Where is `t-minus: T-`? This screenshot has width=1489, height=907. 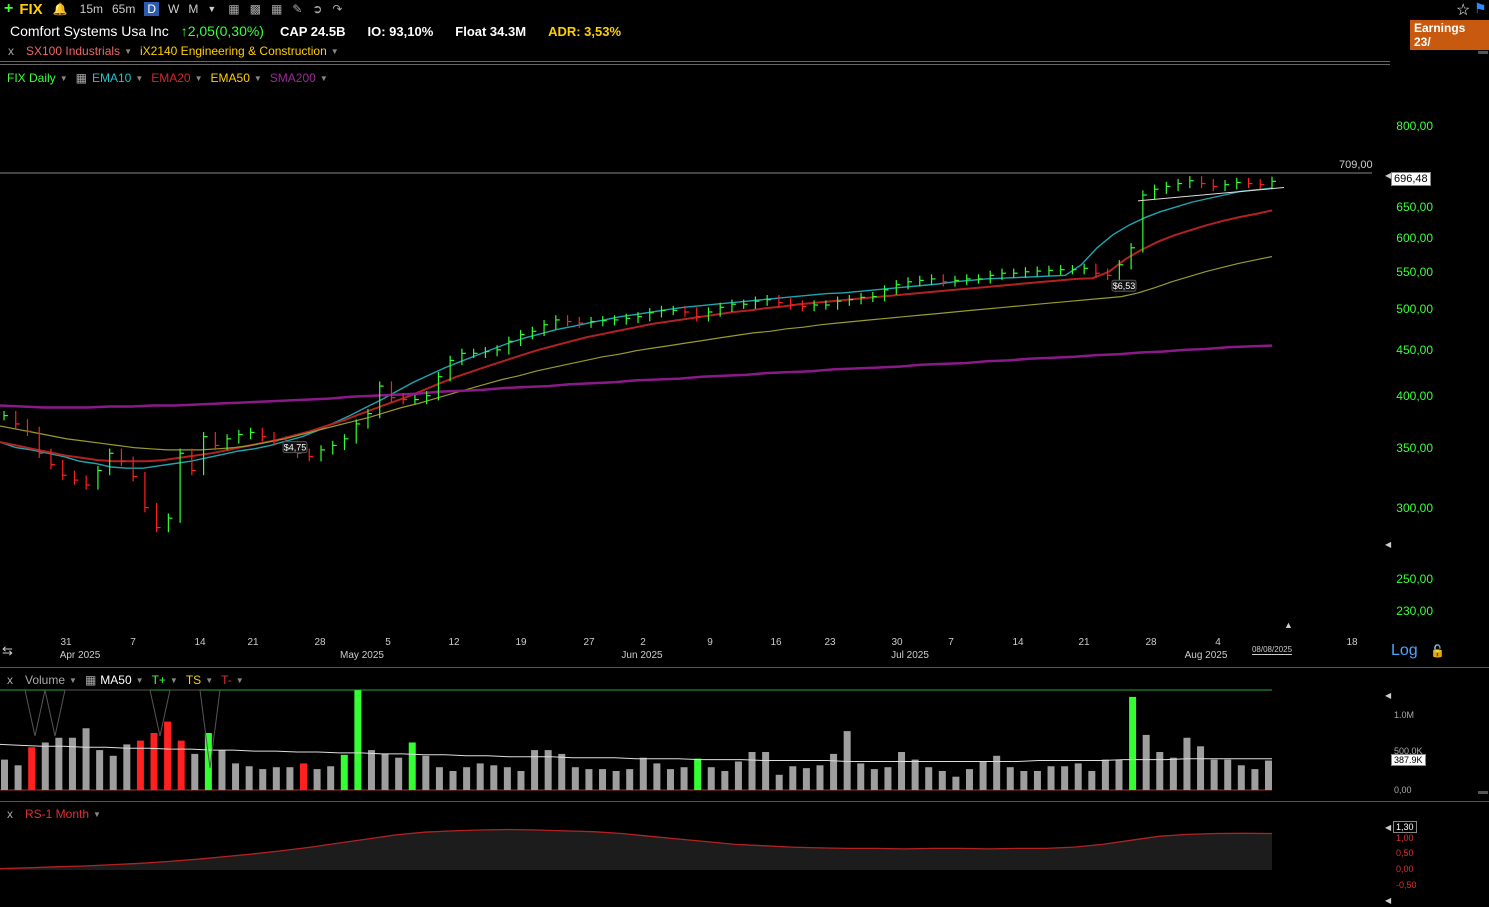
t-minus: T- is located at coordinates (226, 680).